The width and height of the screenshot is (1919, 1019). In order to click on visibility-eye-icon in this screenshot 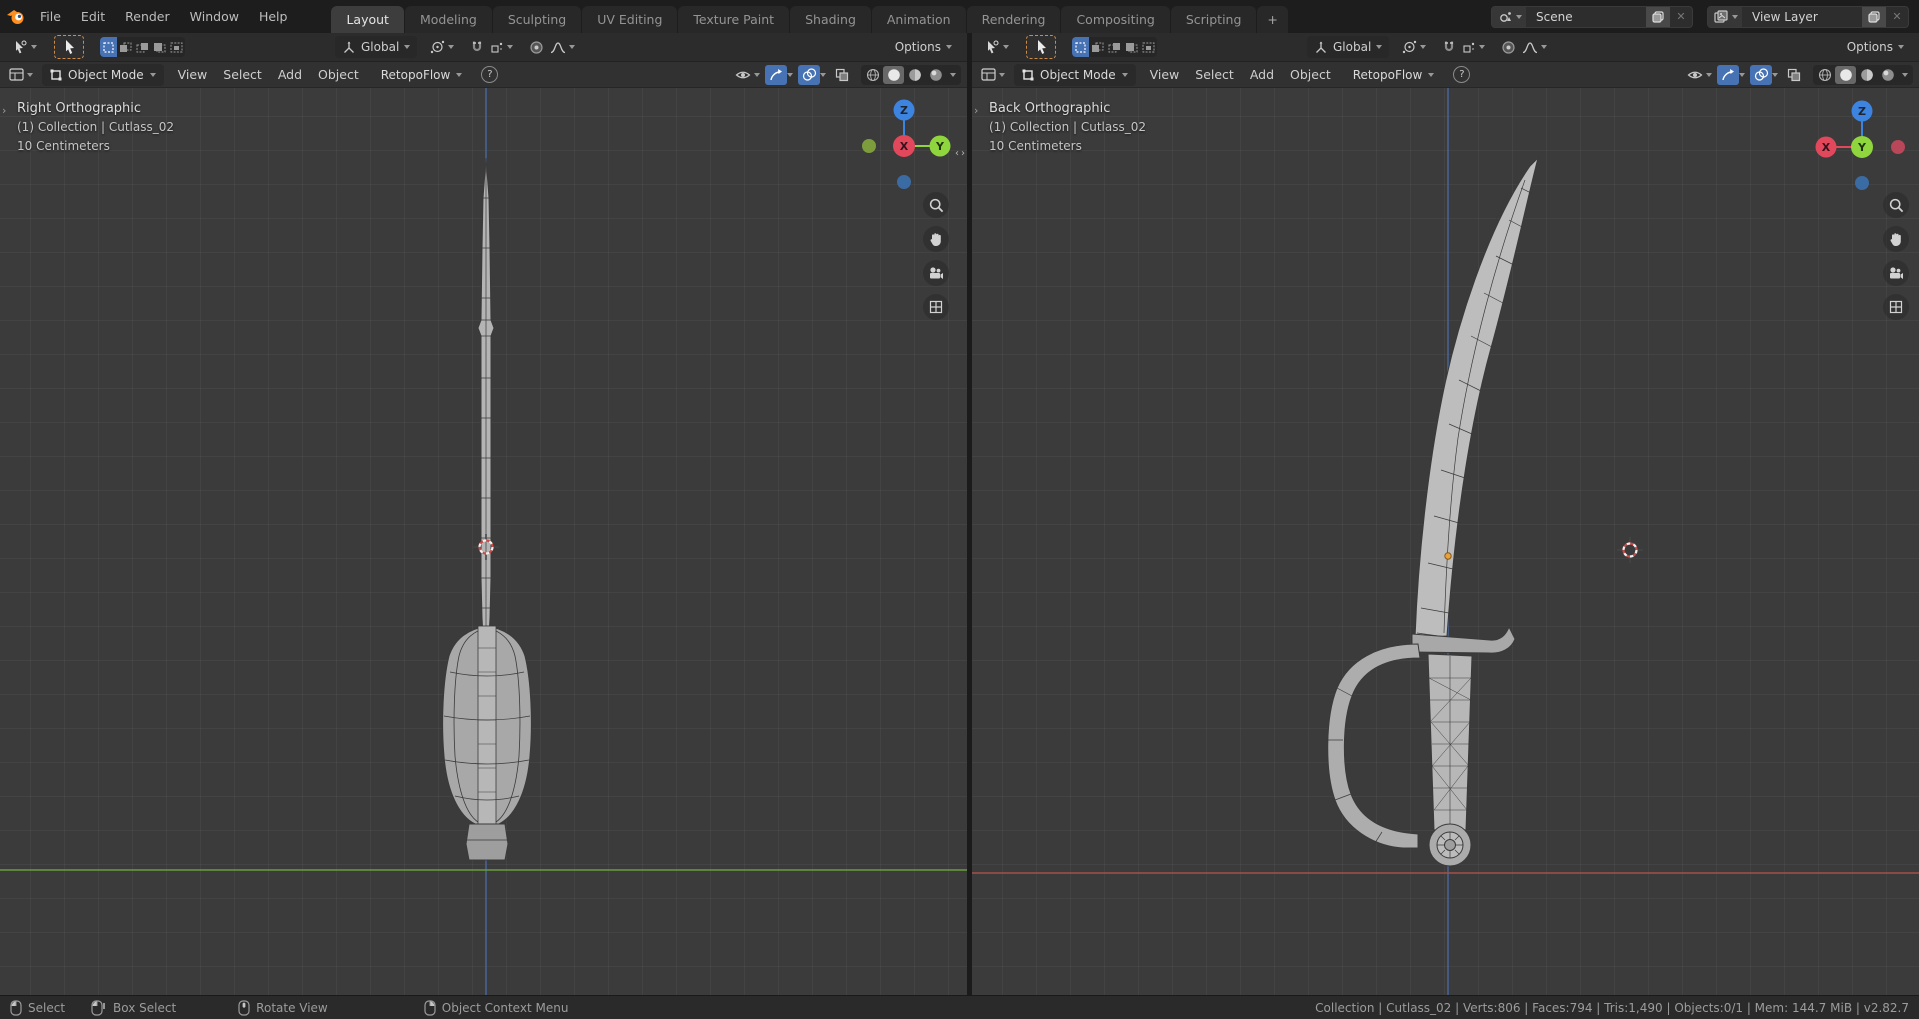, I will do `click(743, 75)`.